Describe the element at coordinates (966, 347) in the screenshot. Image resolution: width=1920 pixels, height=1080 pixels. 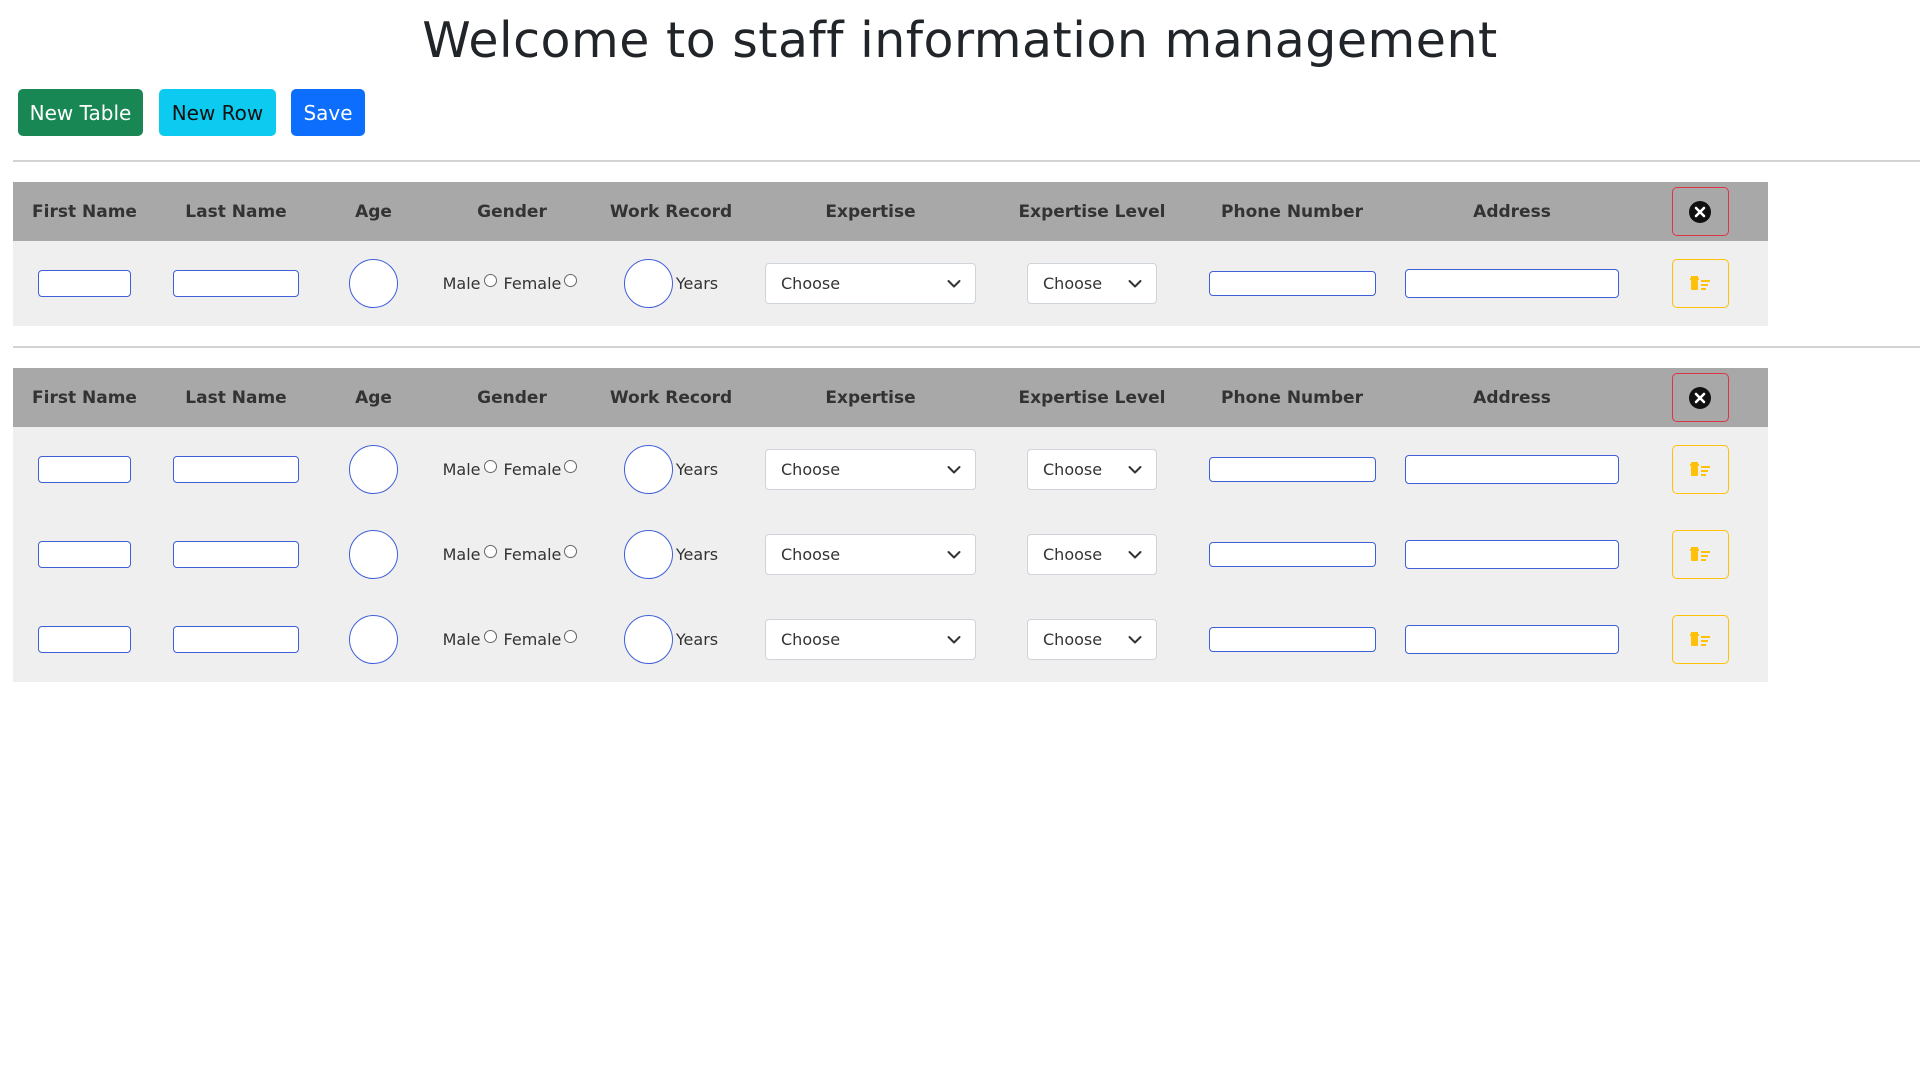
I see `table-divider` at that location.